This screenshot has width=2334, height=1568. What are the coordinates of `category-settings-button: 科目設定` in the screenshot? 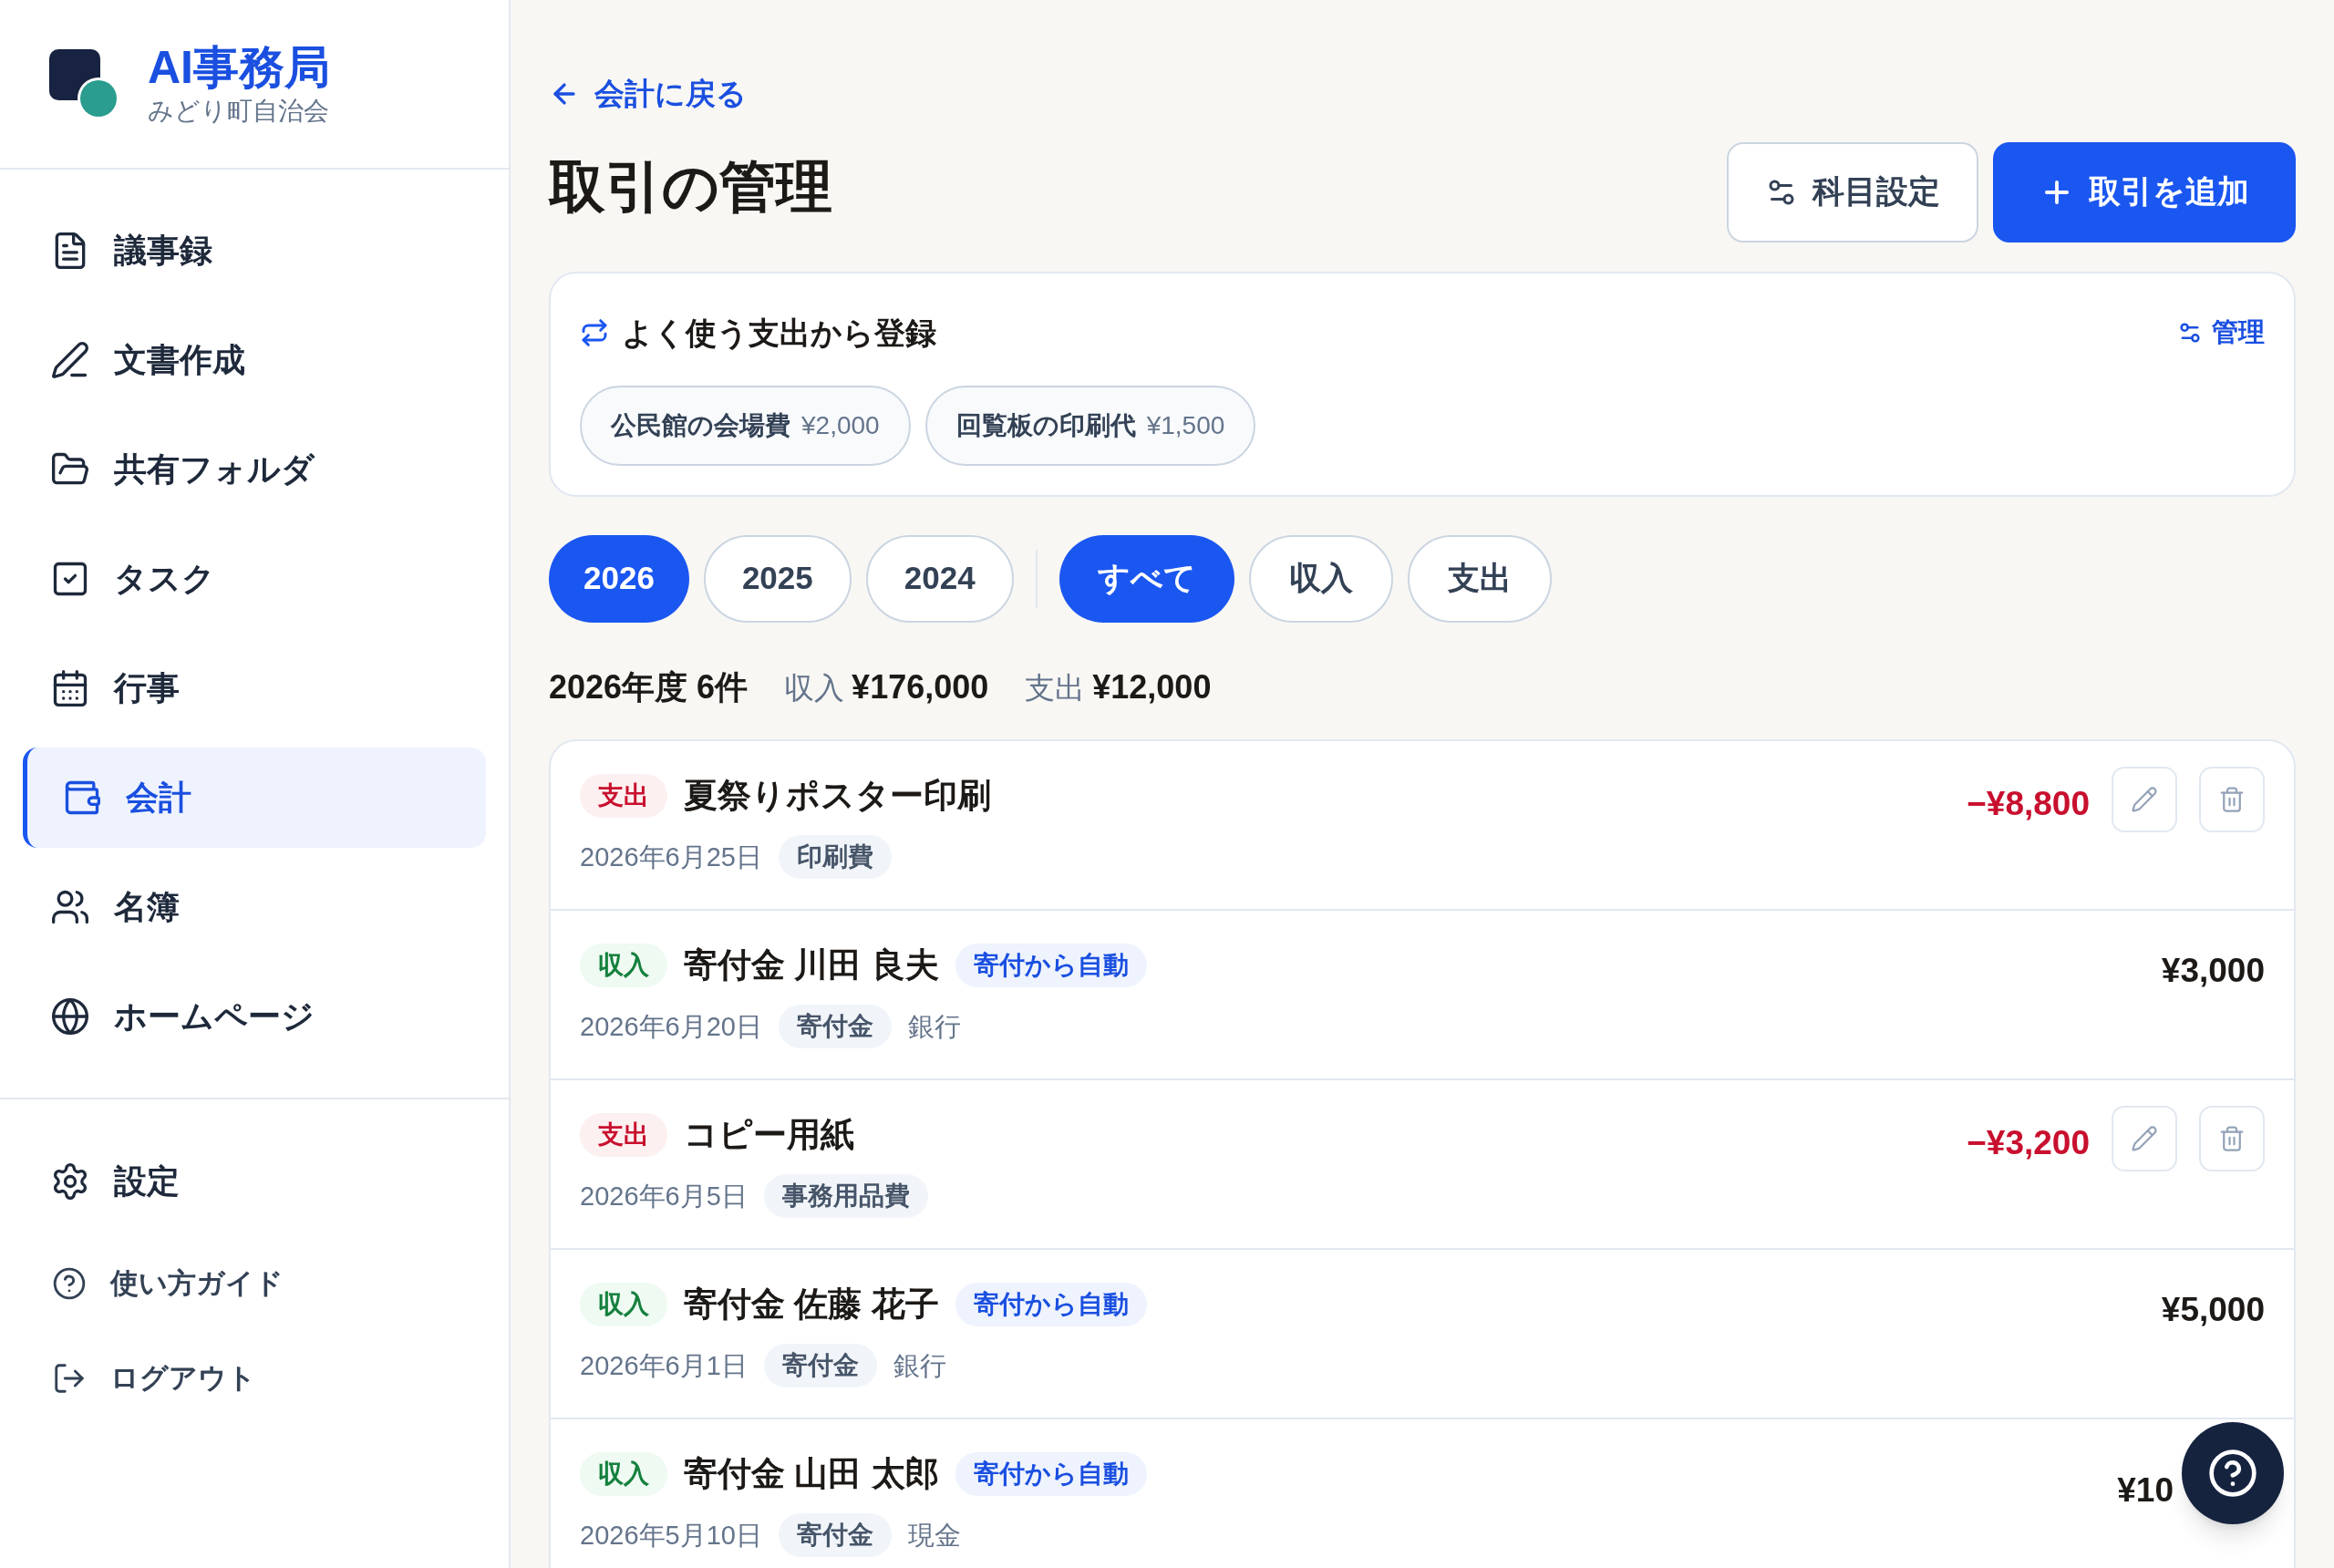 It's located at (1853, 191).